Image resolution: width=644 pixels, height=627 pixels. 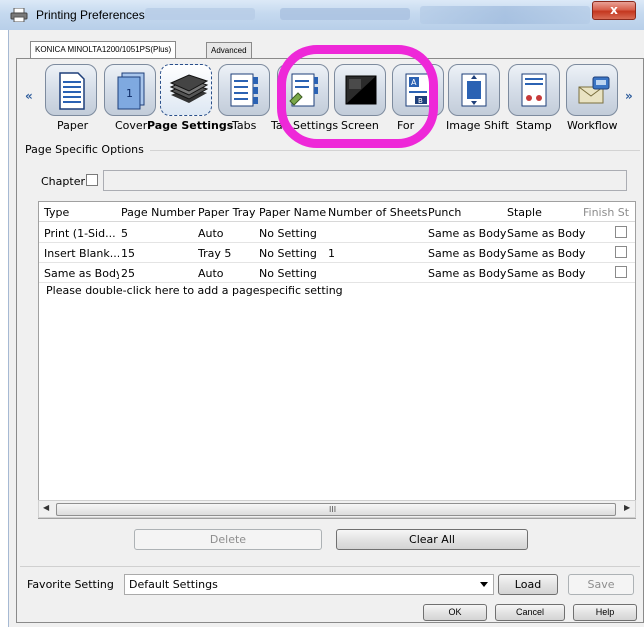 I want to click on page-specific-options-label: Page Specific Options, so click(x=84, y=149).